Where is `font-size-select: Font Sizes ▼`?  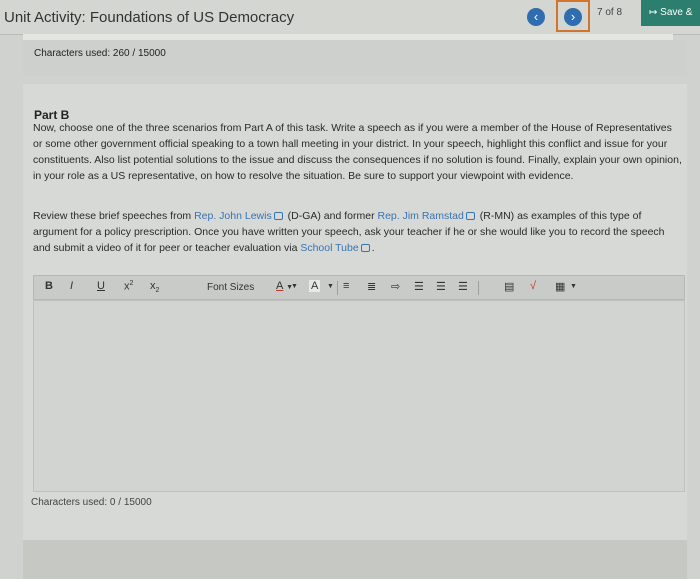
font-size-select: Font Sizes ▼ is located at coordinates (252, 287).